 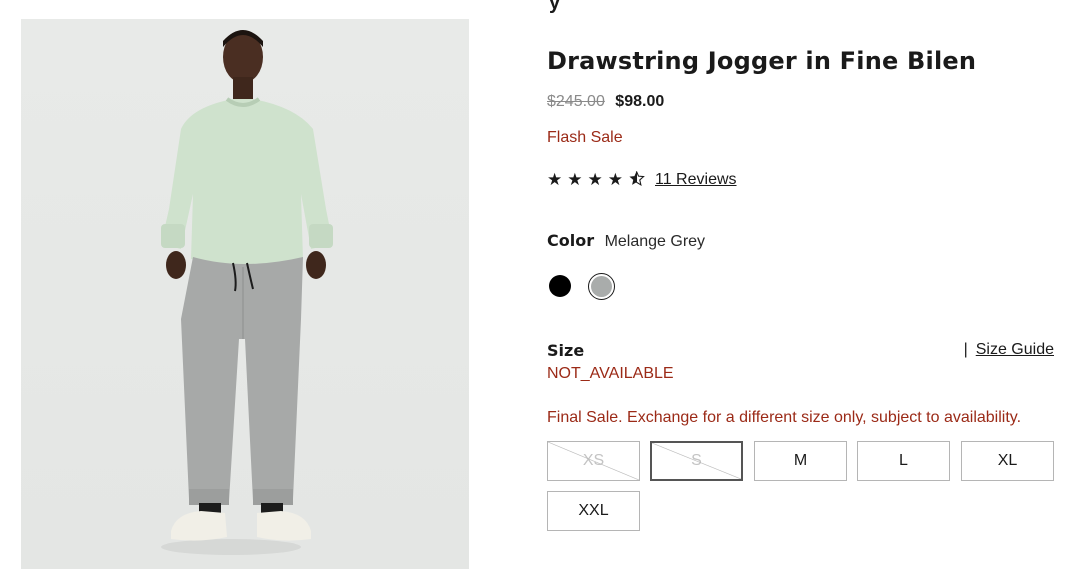 What do you see at coordinates (560, 286) in the screenshot?
I see `color-swatch-black` at bounding box center [560, 286].